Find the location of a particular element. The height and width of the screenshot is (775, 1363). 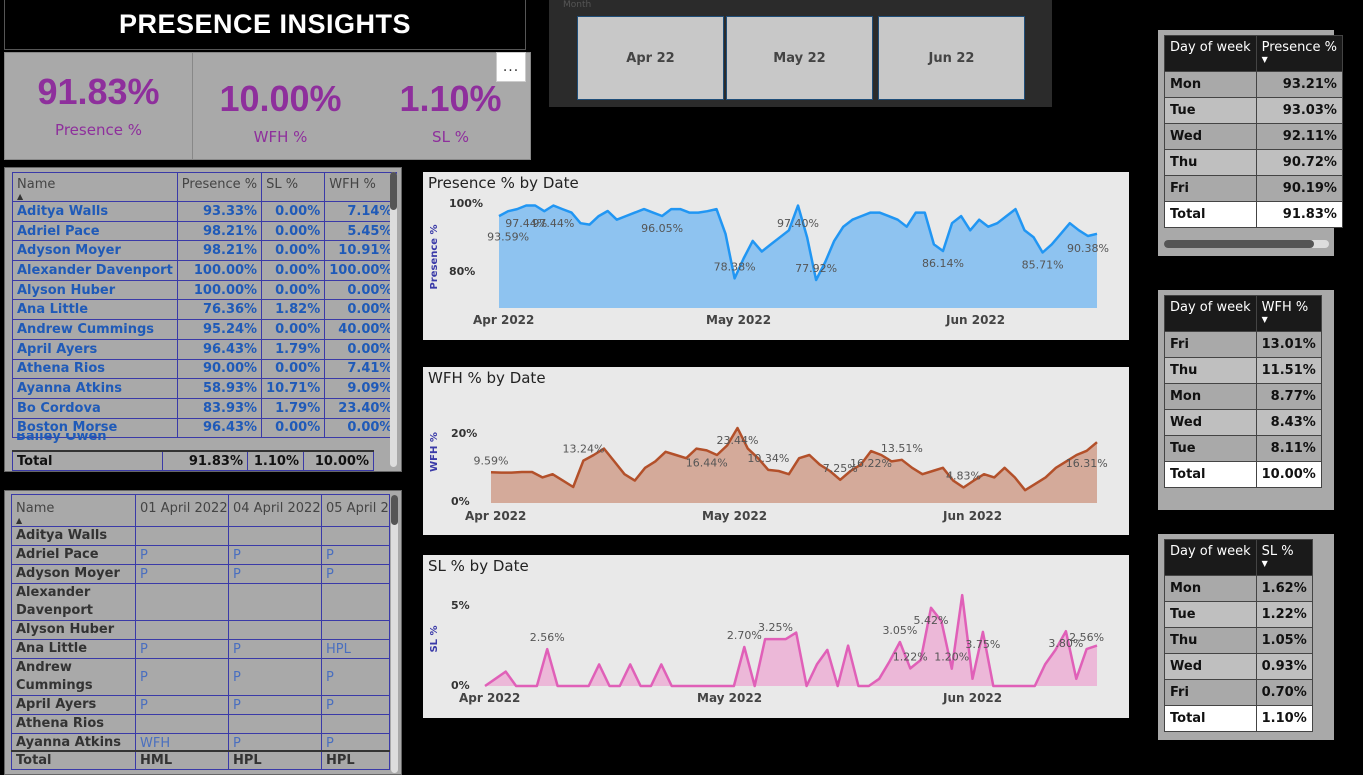

day-row: Wed 0.93% is located at coordinates (1238, 666).